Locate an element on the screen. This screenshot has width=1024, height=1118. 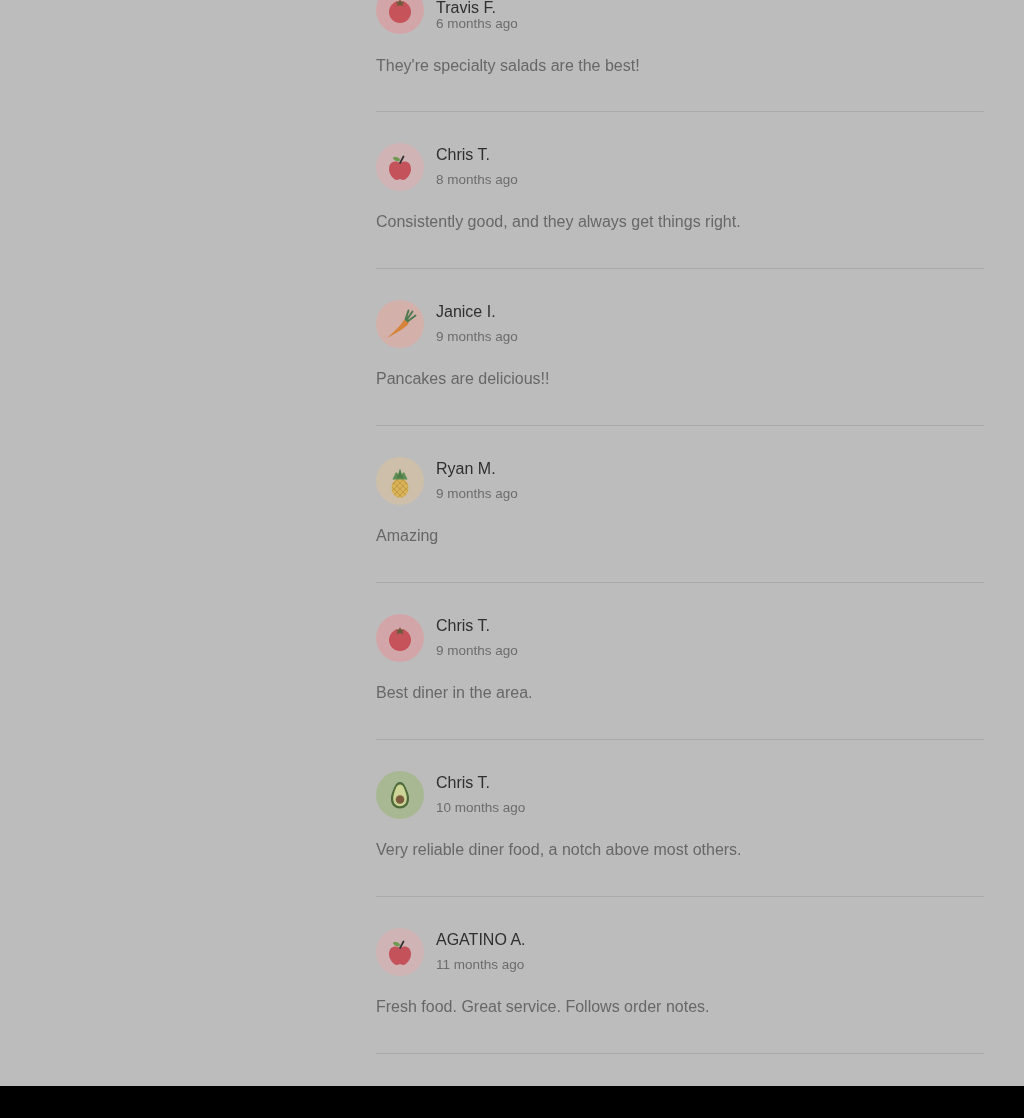
review-time: 10 months ago is located at coordinates (481, 808).